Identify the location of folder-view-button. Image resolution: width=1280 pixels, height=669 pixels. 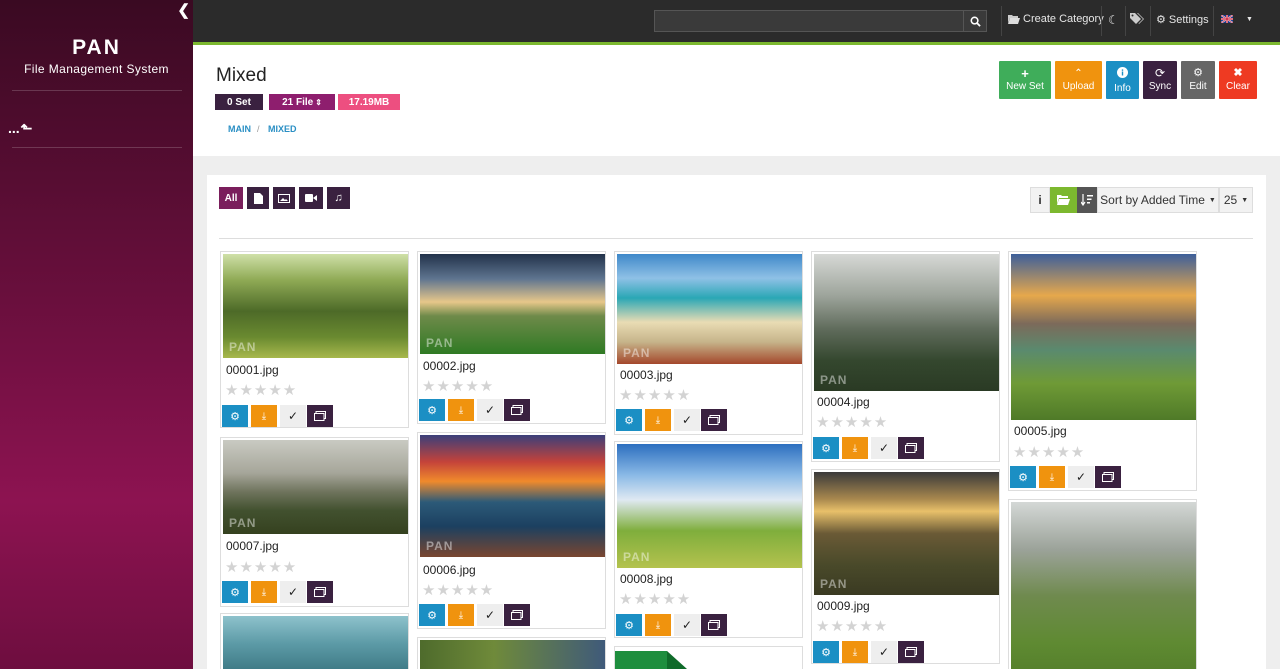
(1063, 200).